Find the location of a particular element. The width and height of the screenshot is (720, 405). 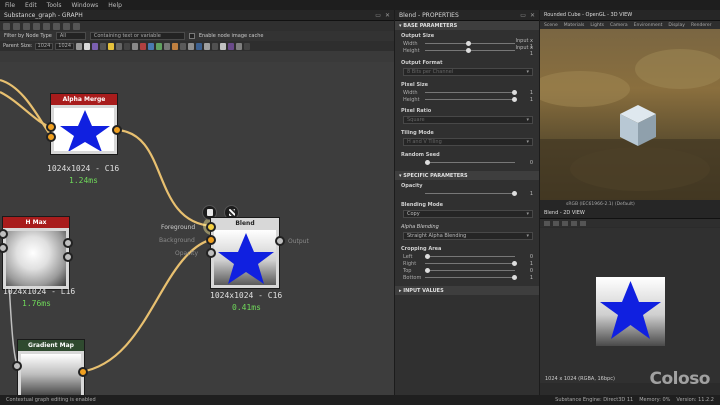

opacity-slider: 1 is located at coordinates (467, 193).